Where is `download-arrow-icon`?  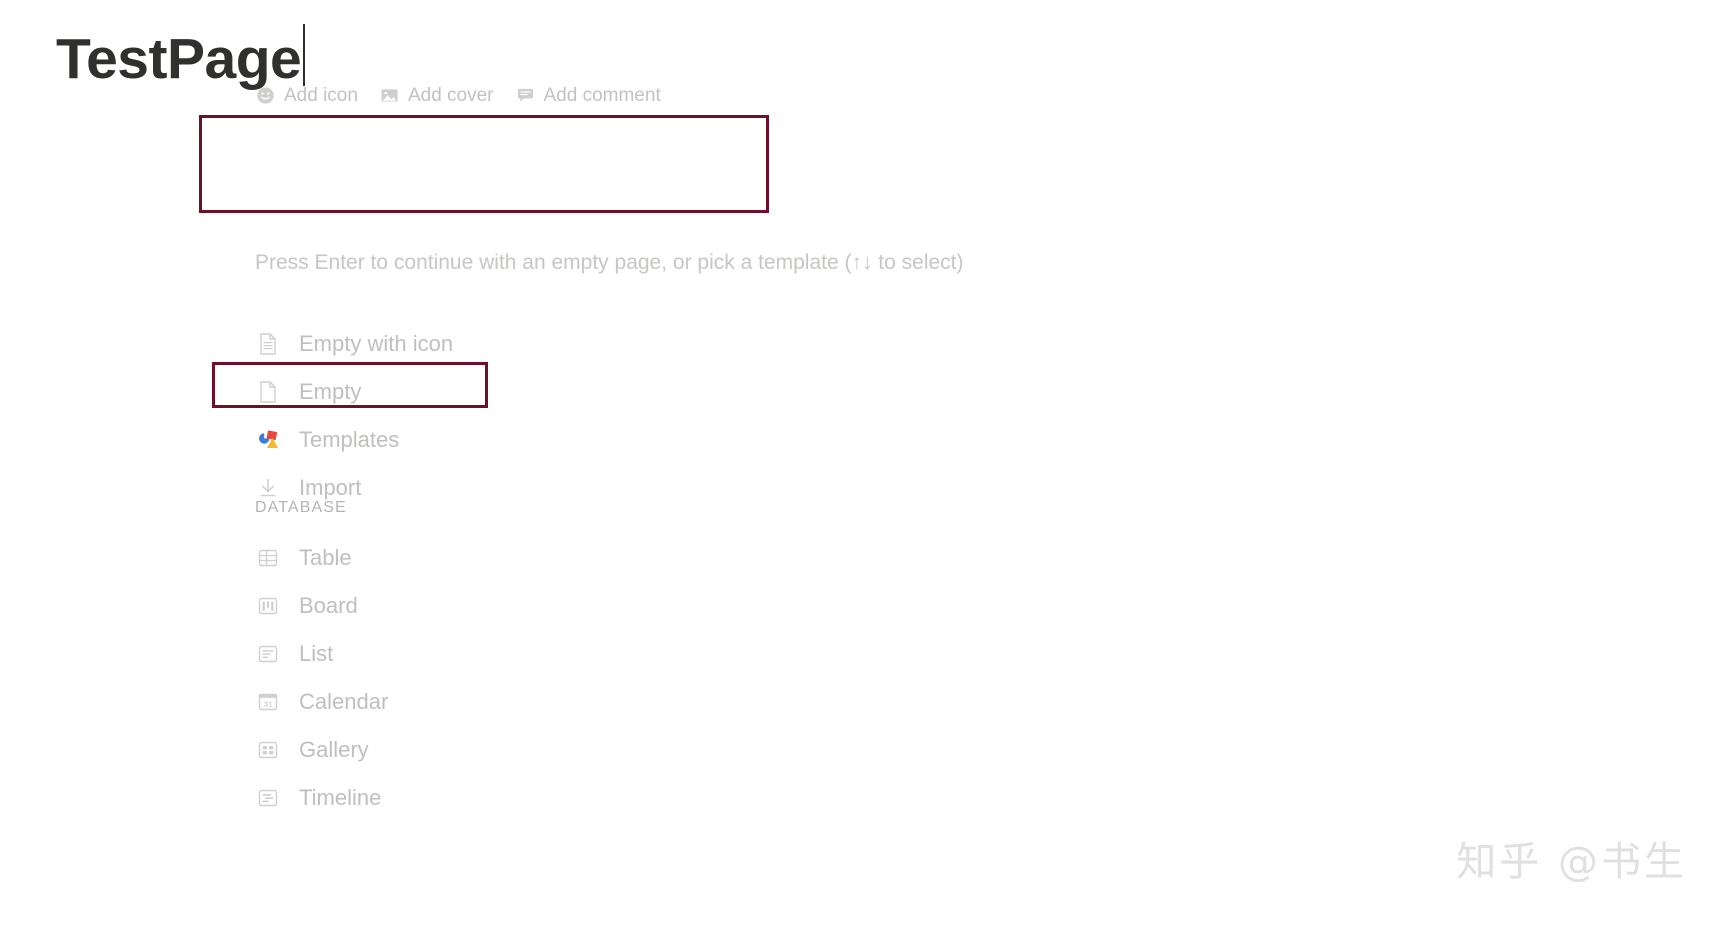
download-arrow-icon is located at coordinates (268, 488).